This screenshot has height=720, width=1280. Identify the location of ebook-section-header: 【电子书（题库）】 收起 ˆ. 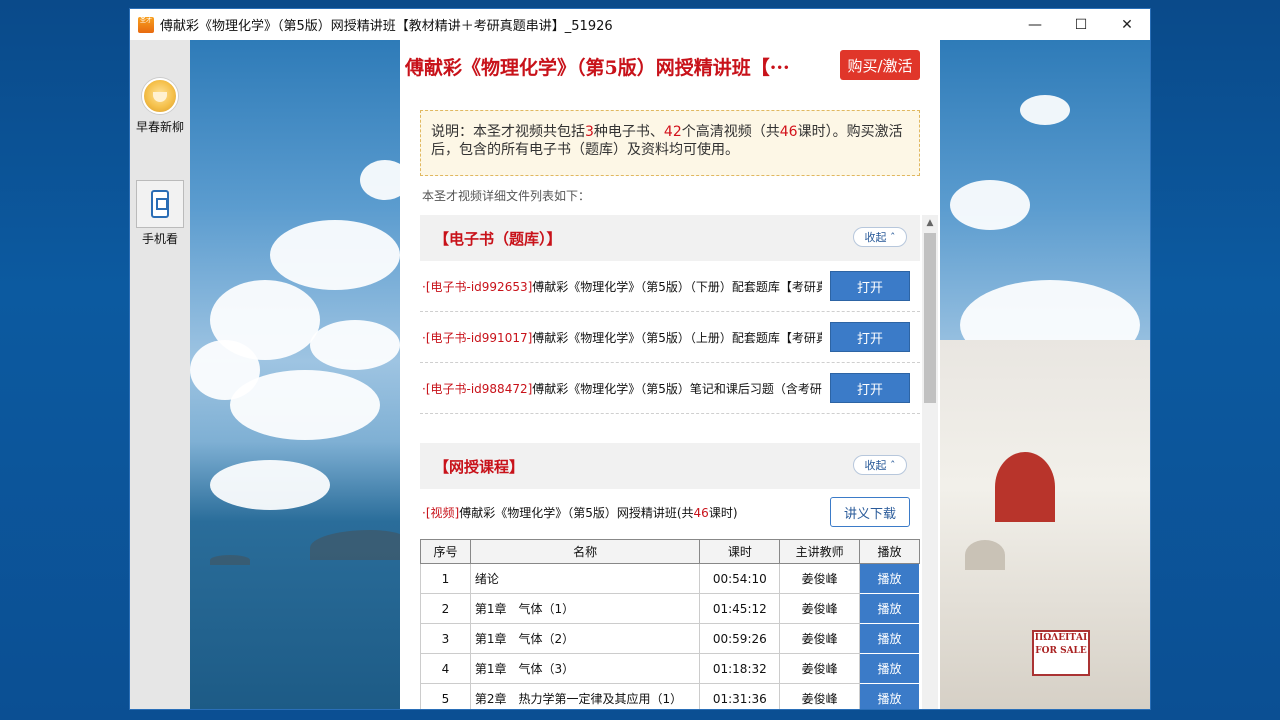
(670, 238).